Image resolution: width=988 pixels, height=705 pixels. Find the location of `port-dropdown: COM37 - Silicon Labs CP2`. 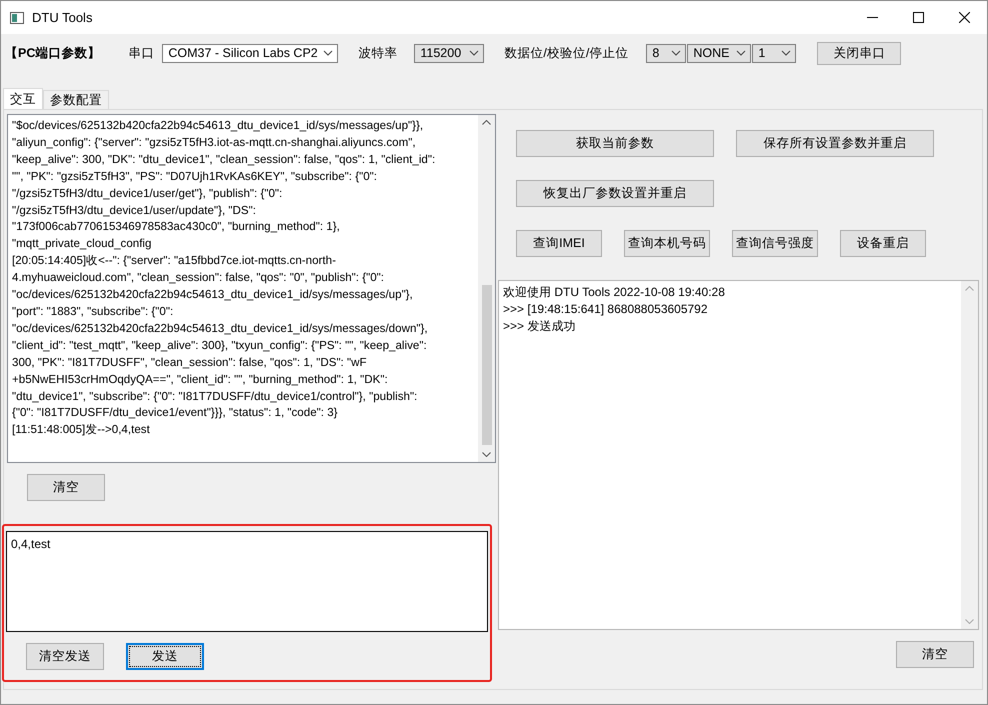

port-dropdown: COM37 - Silicon Labs CP2 is located at coordinates (250, 53).